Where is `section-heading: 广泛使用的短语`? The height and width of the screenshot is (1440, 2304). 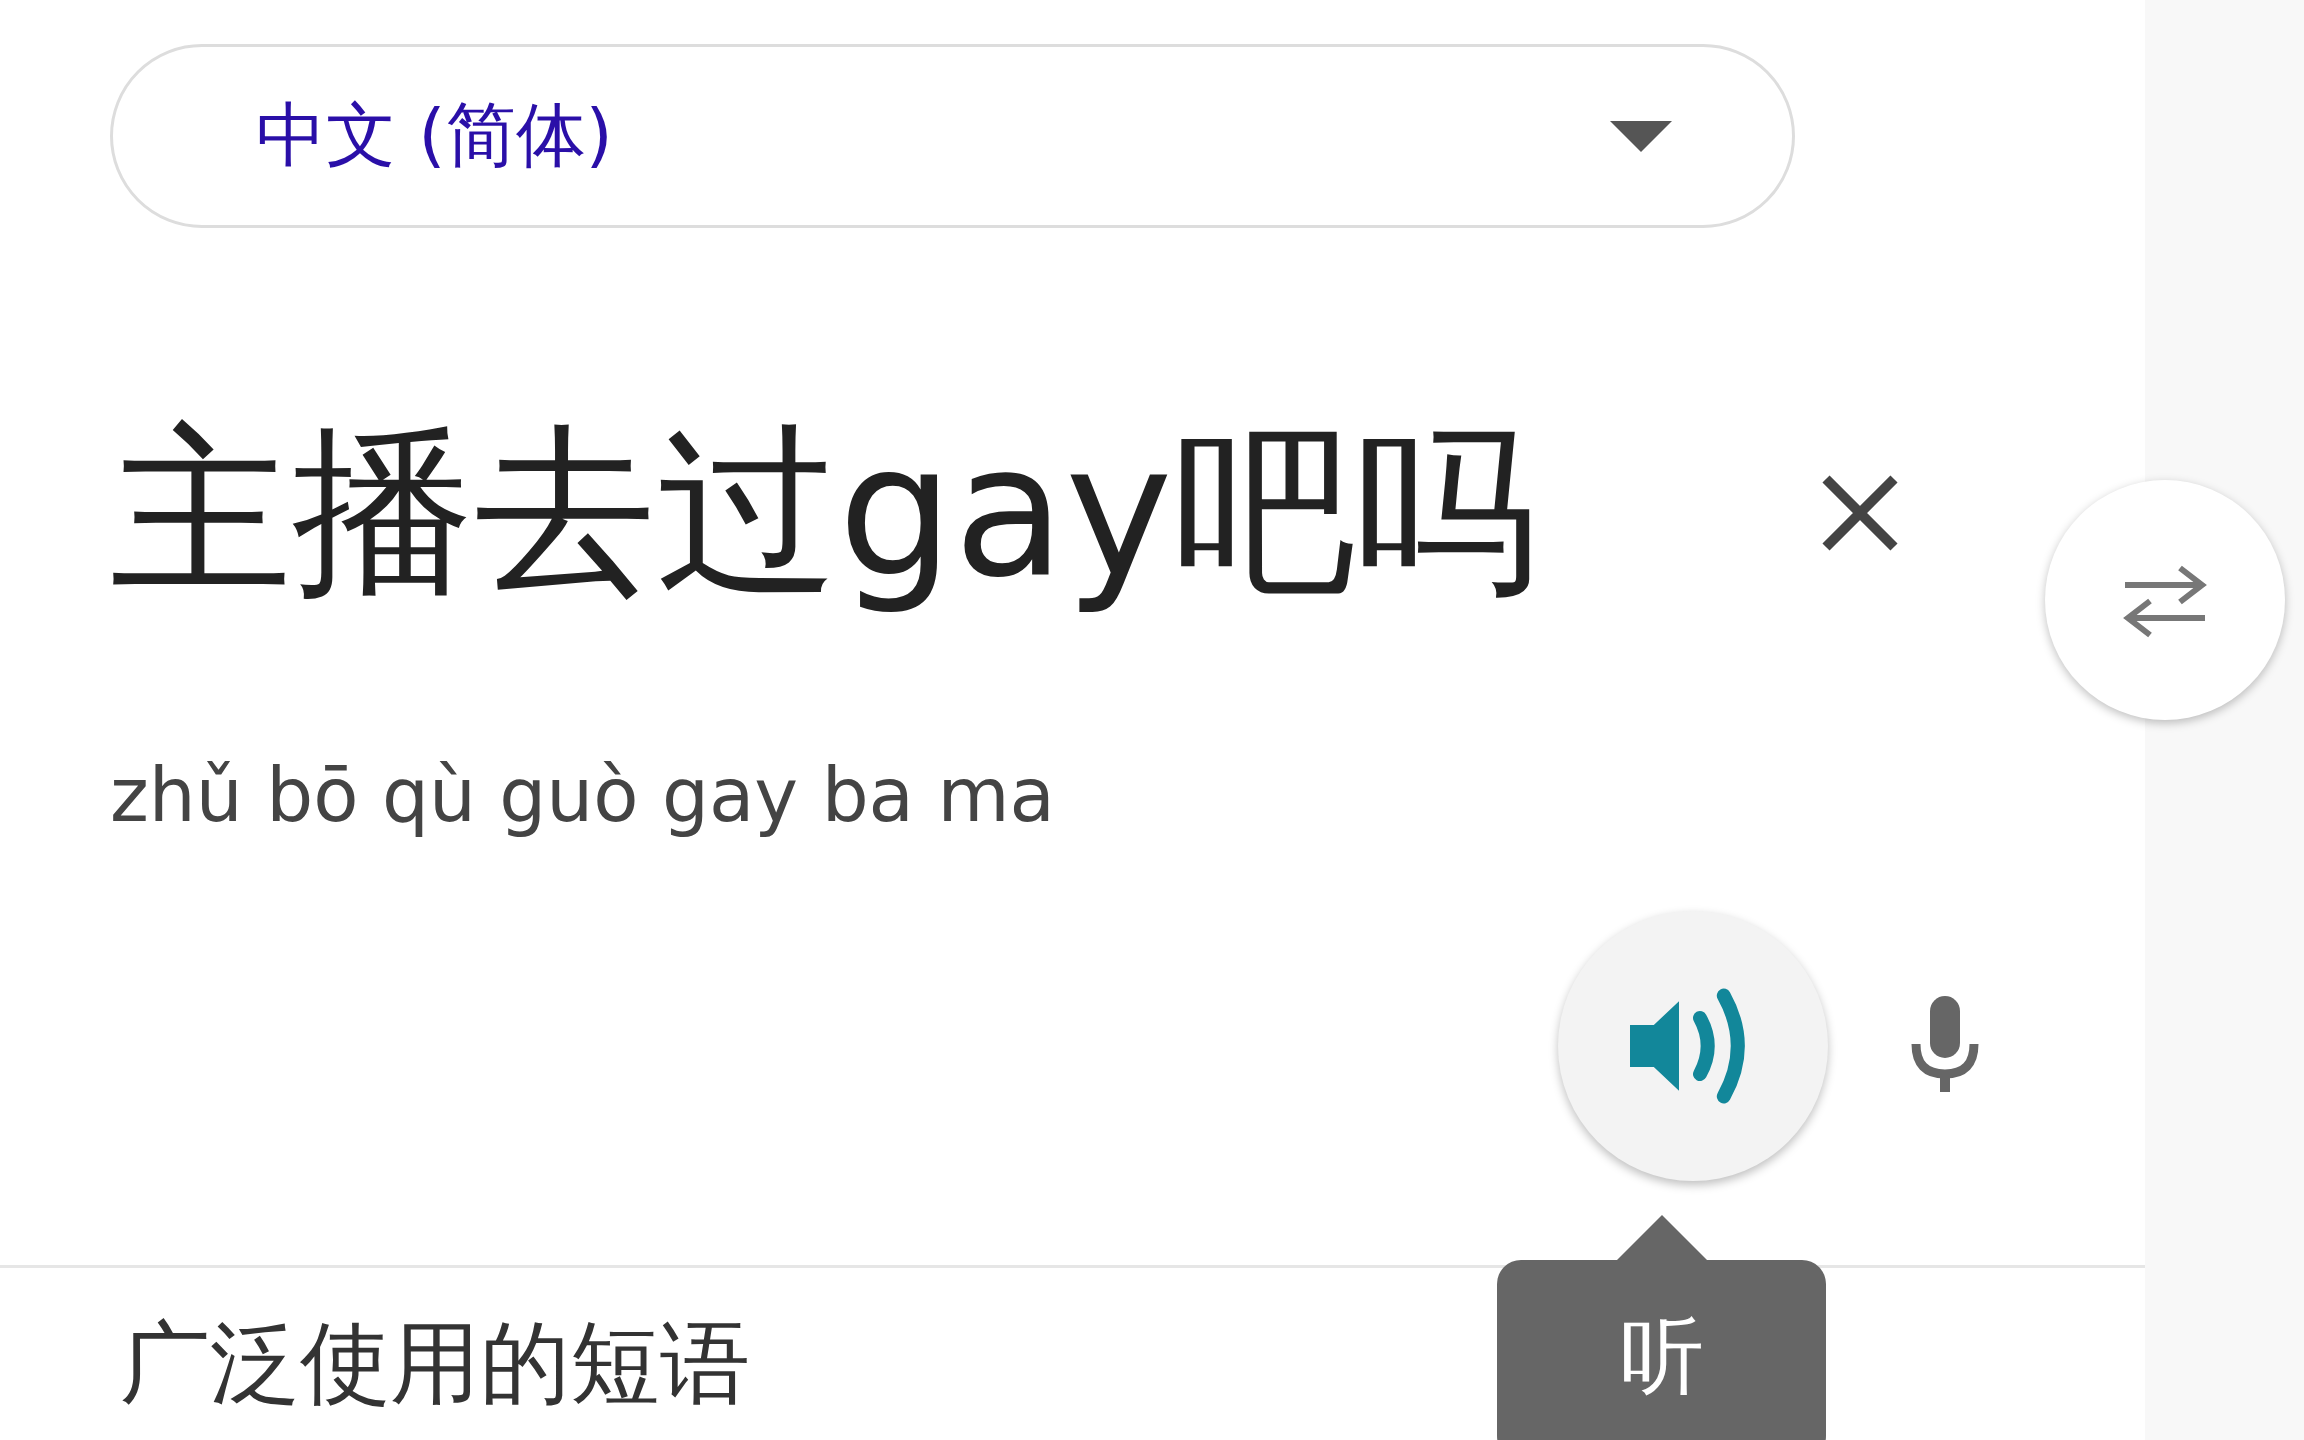
section-heading: 广泛使用的短语 is located at coordinates (435, 1363).